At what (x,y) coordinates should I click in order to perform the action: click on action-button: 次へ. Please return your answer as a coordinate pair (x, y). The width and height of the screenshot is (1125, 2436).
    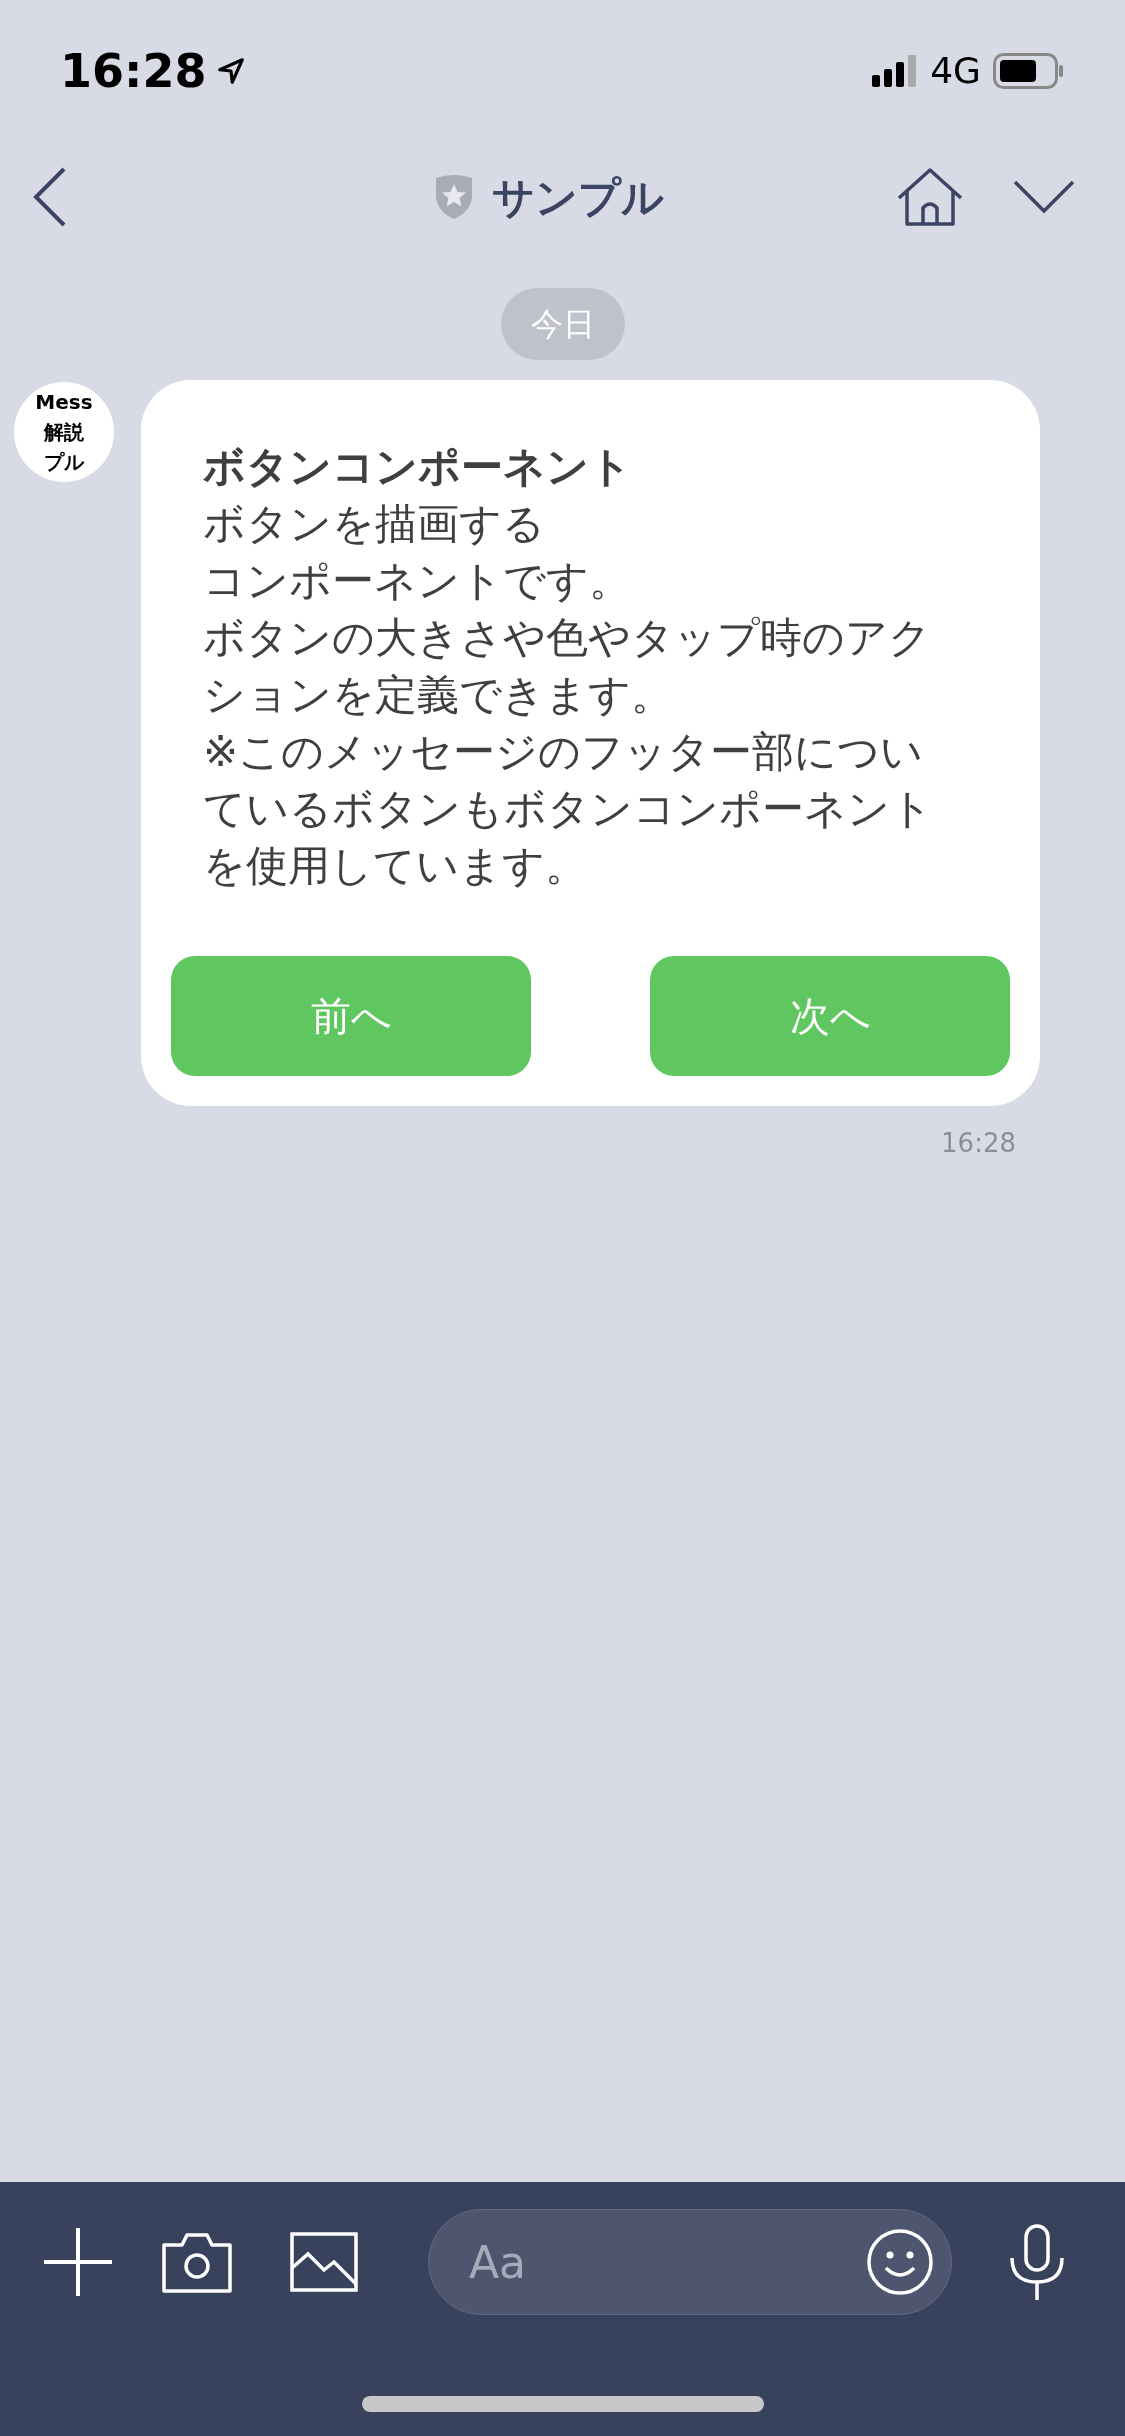
    Looking at the image, I should click on (830, 1016).